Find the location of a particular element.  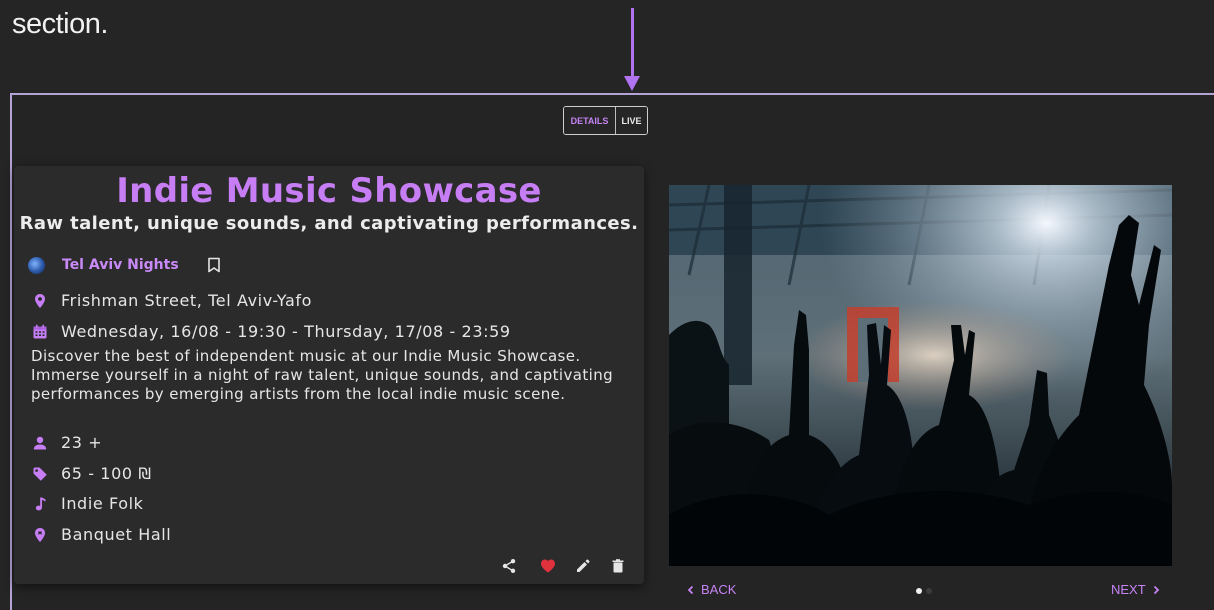

favorite-heart-icon is located at coordinates (548, 566).